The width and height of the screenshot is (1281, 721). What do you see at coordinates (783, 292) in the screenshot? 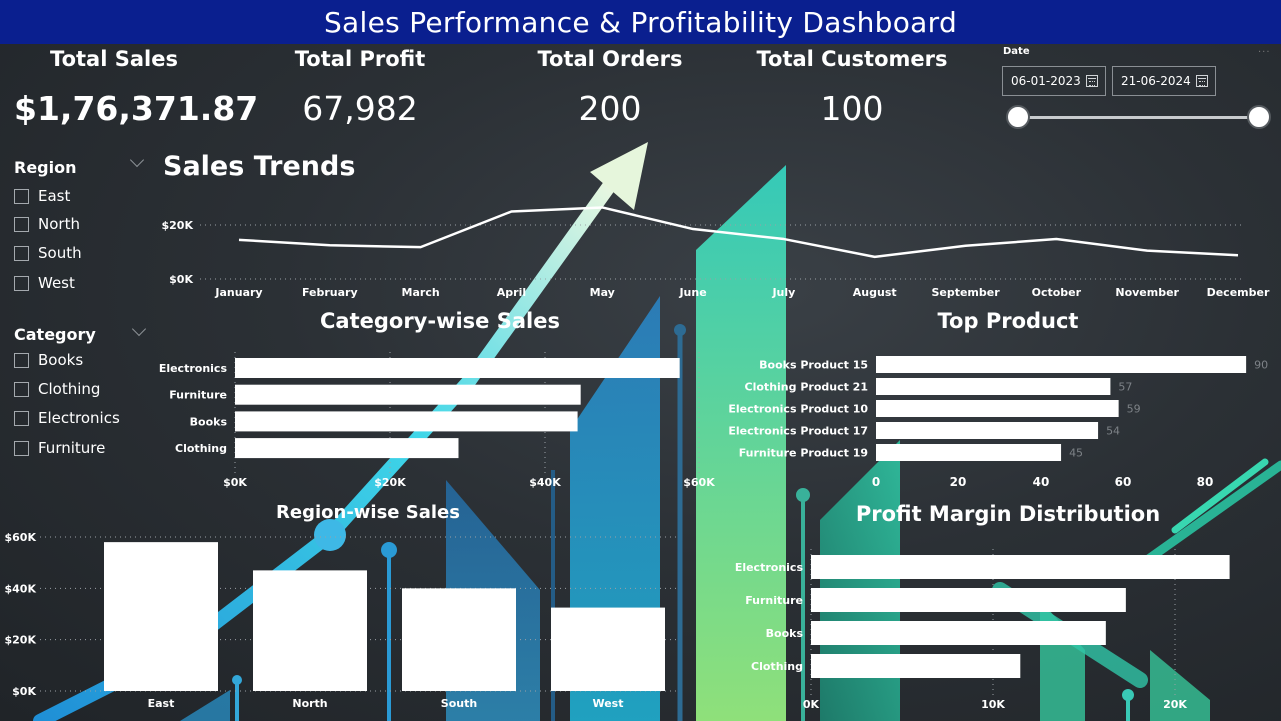
I see `x-tick-label: July` at bounding box center [783, 292].